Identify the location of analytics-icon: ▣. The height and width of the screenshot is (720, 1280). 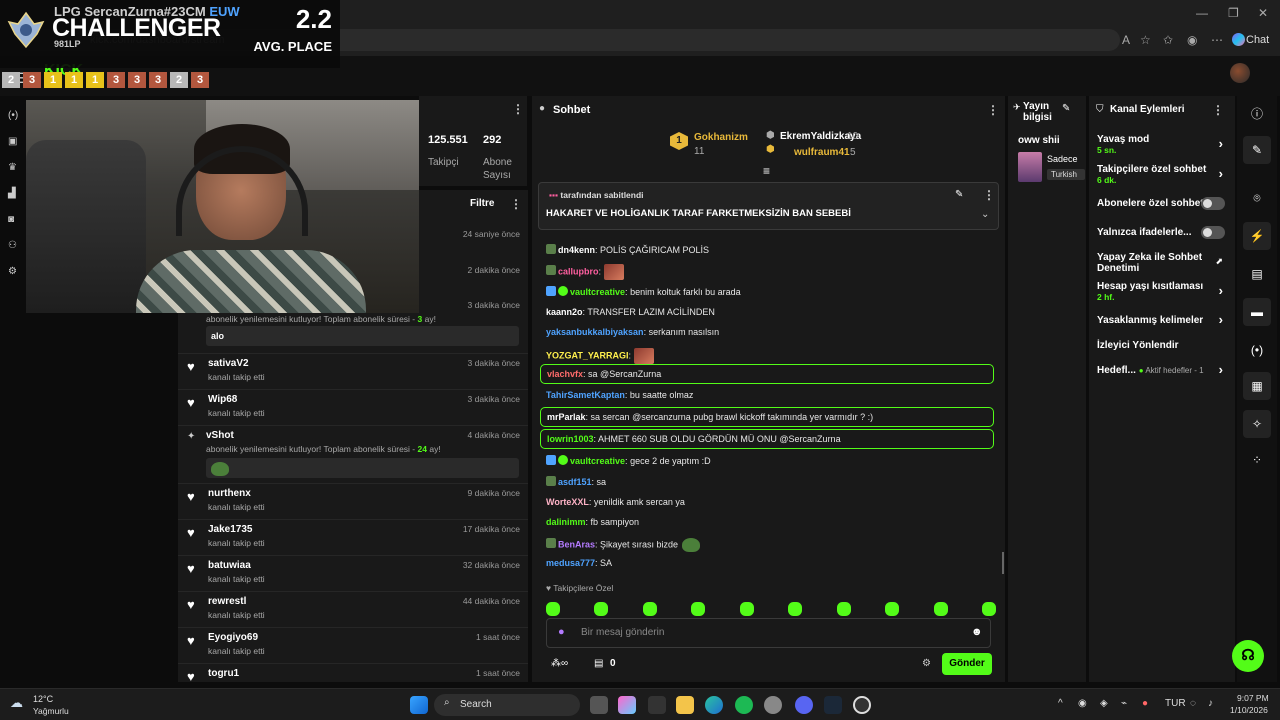
(12, 141).